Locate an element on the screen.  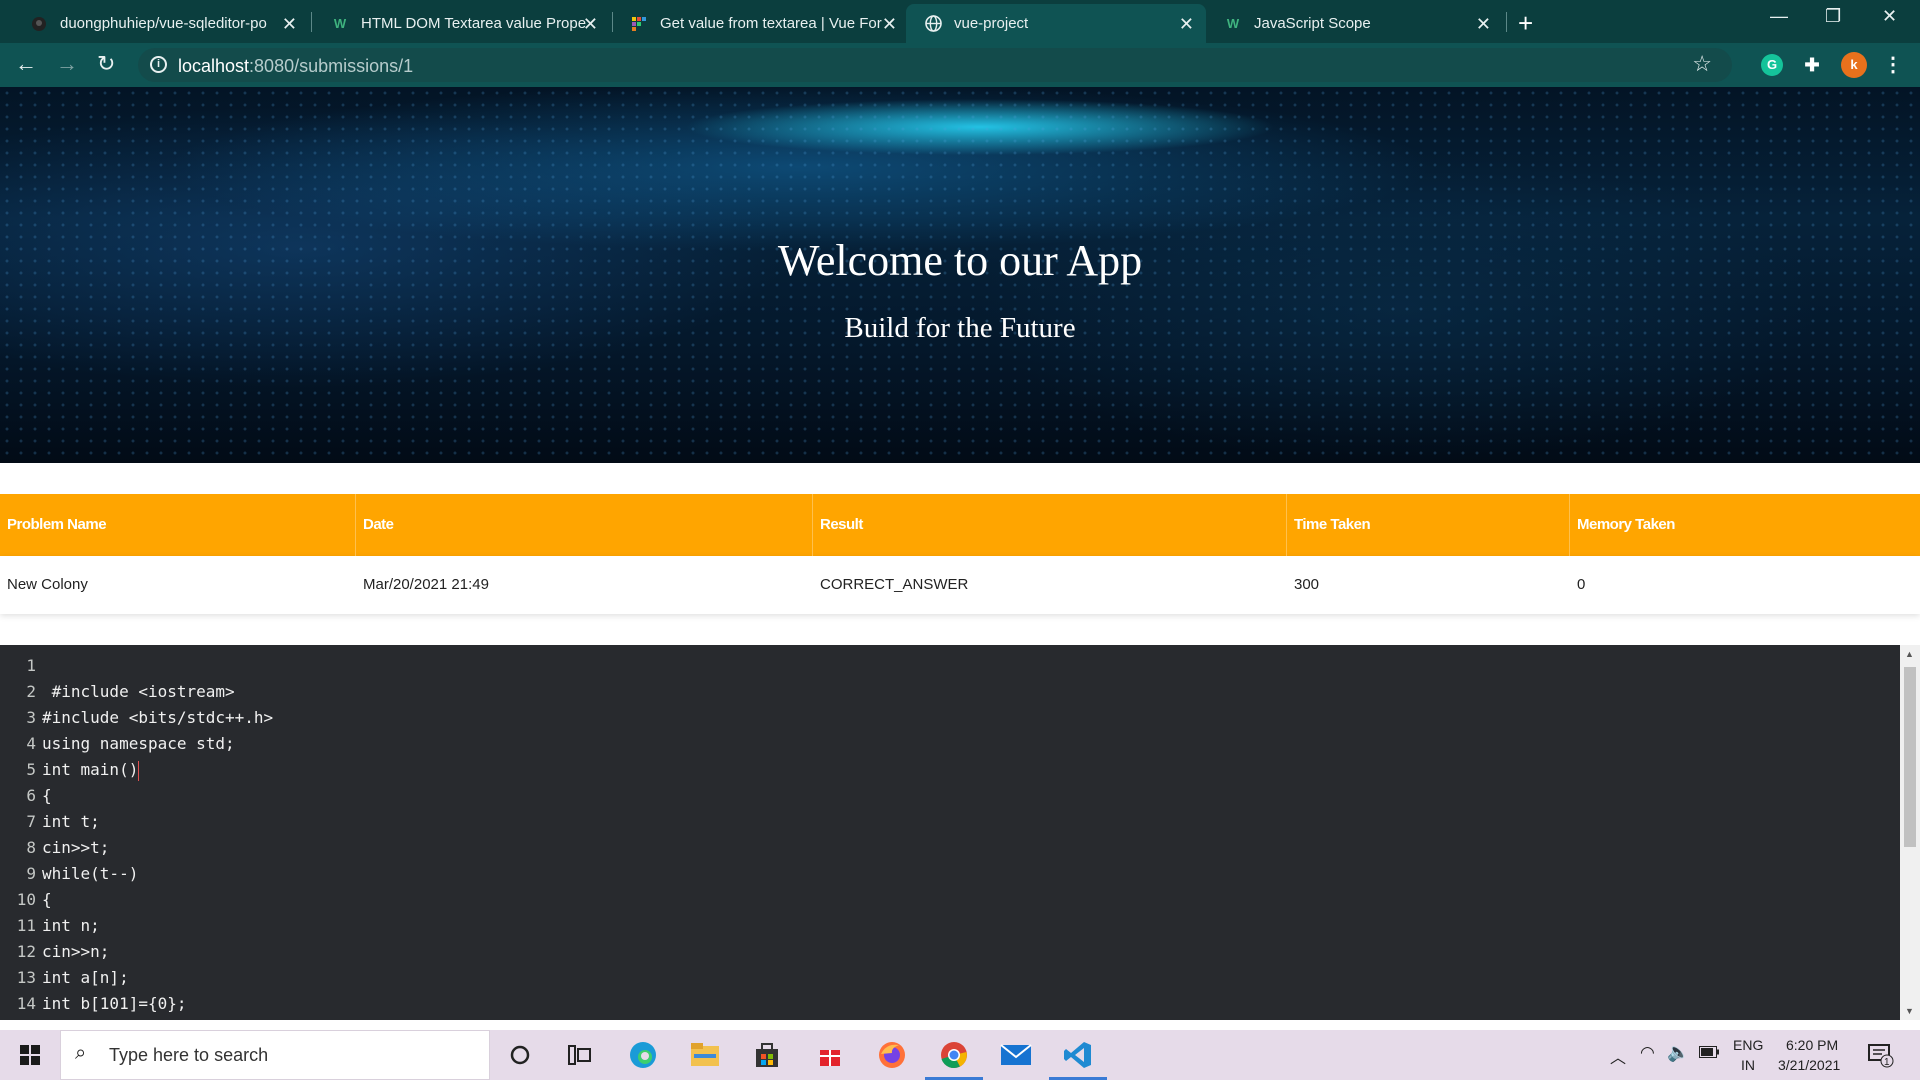
new-tab-icon: + is located at coordinates (1525, 23).